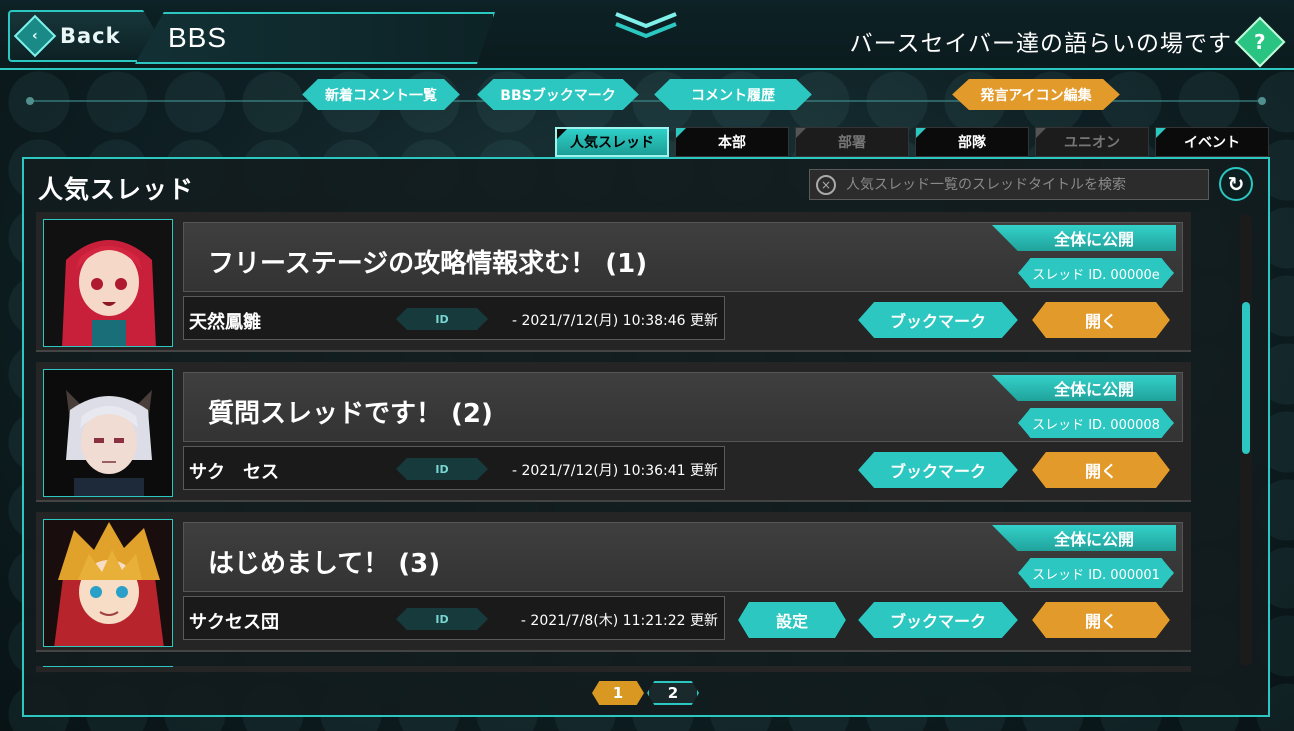  Describe the element at coordinates (646, 25) in the screenshot. I see `collapse-chevron-icon` at that location.